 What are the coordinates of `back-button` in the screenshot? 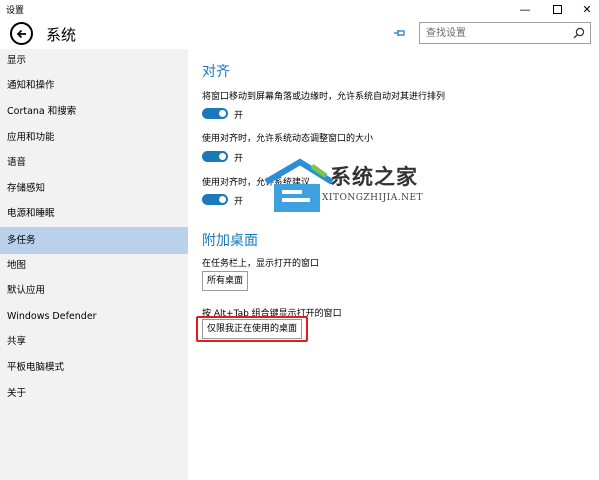 It's located at (21, 33).